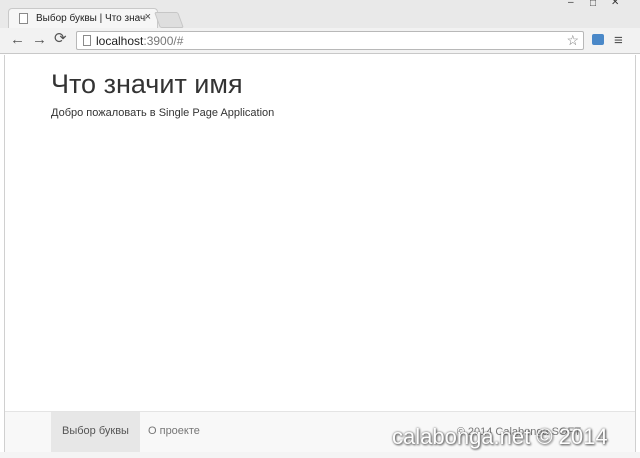 The image size is (640, 458). What do you see at coordinates (163, 41) in the screenshot?
I see `url-path: :3900/#` at bounding box center [163, 41].